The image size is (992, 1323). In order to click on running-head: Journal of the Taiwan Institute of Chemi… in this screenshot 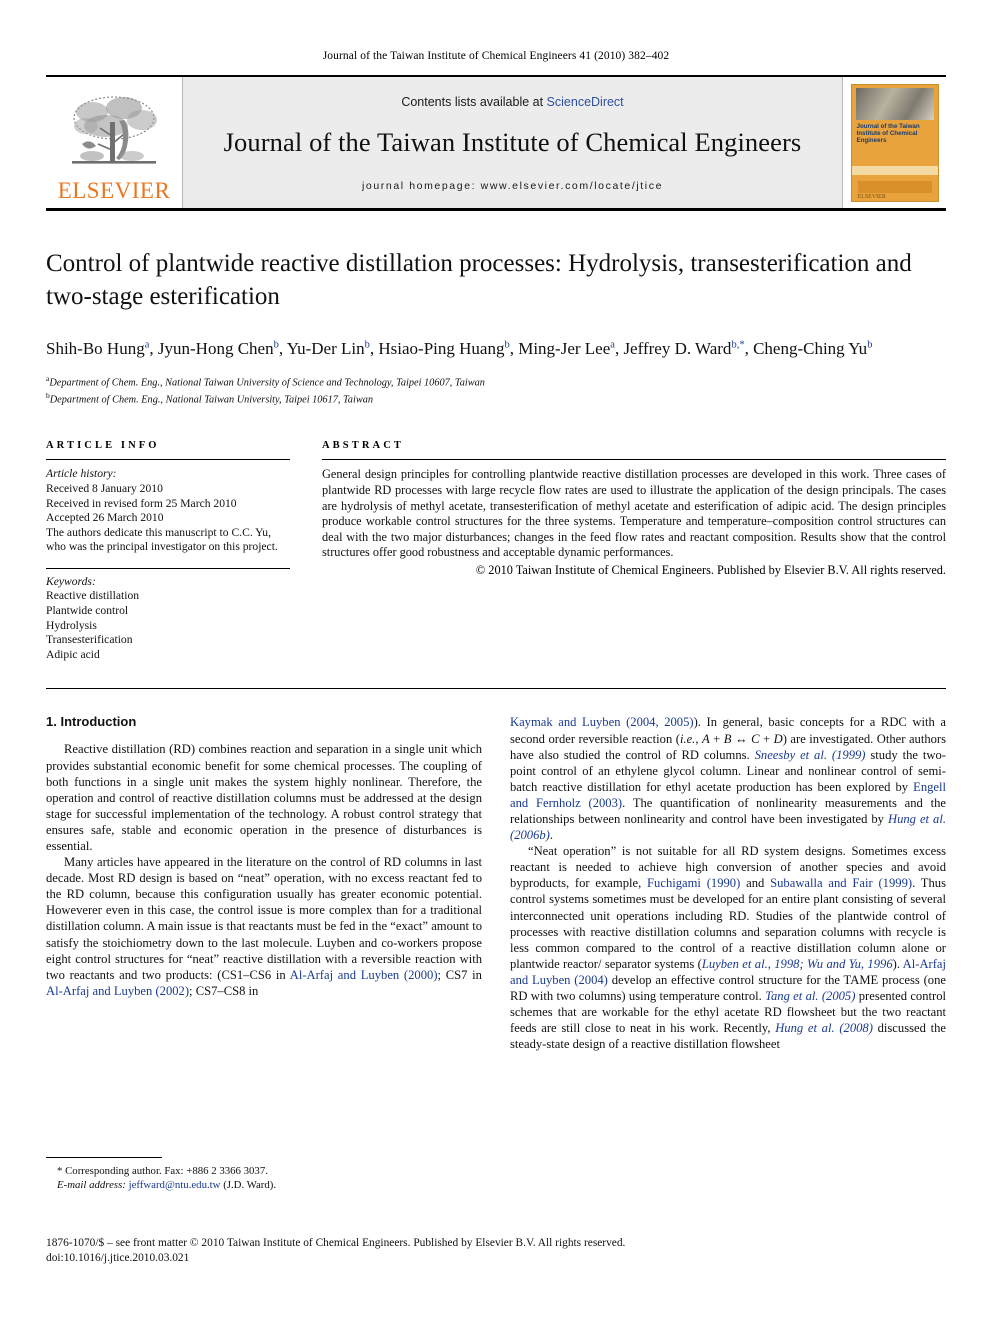, I will do `click(496, 56)`.